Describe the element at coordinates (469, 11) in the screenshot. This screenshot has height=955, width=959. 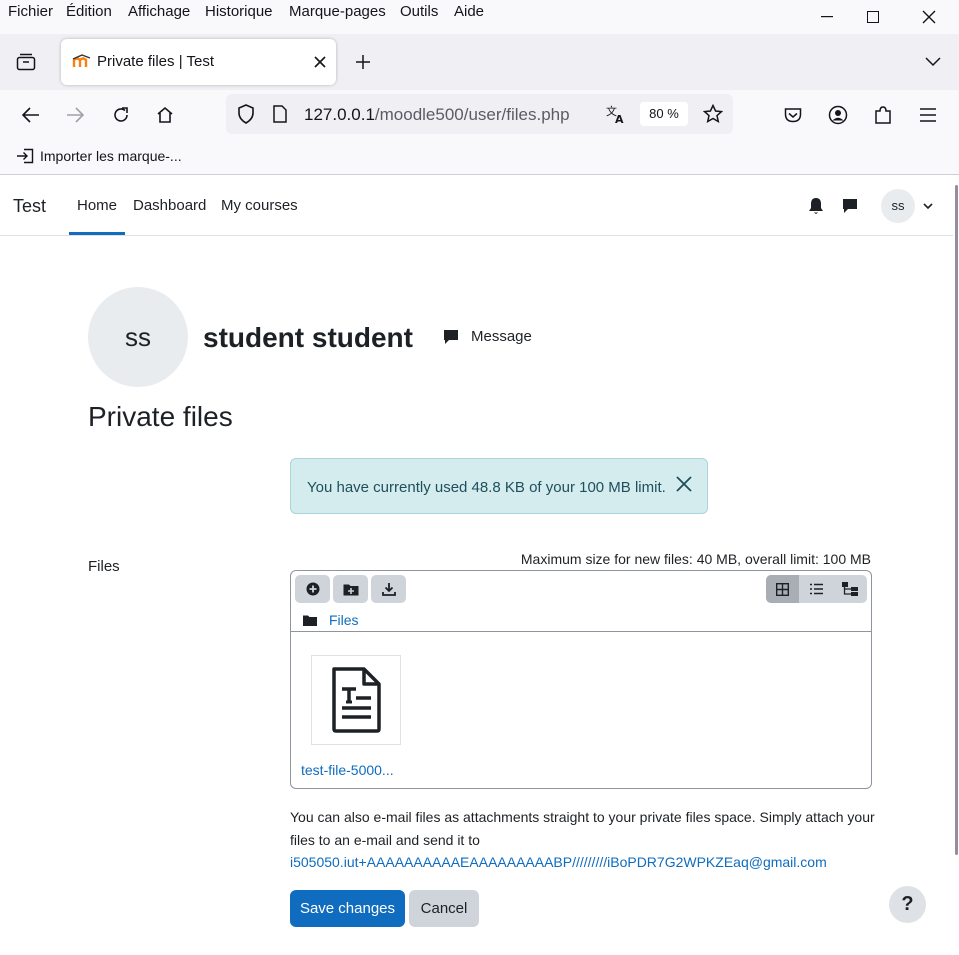
I see `menu-aide: Aide` at that location.